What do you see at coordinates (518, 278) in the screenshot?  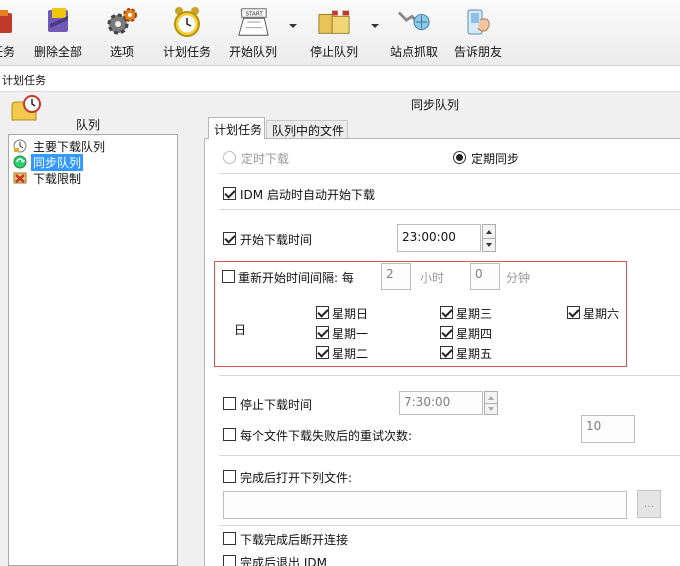 I see `minutes-unit-label: 分钟` at bounding box center [518, 278].